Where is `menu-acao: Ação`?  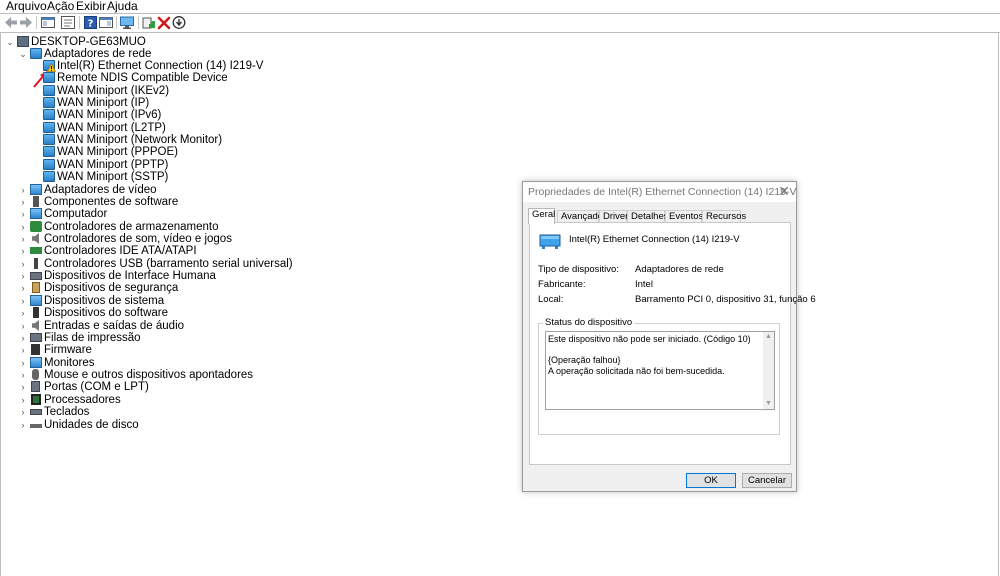
menu-acao: Ação is located at coordinates (60, 6).